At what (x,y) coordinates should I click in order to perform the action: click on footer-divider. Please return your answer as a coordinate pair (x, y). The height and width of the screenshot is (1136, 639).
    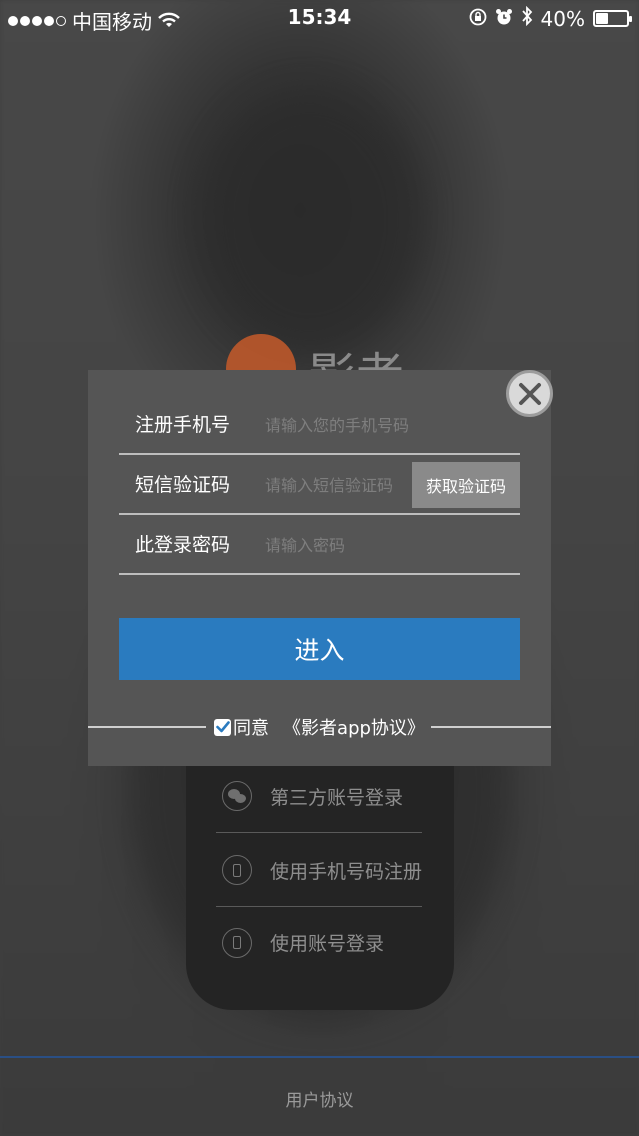
    Looking at the image, I should click on (319, 1057).